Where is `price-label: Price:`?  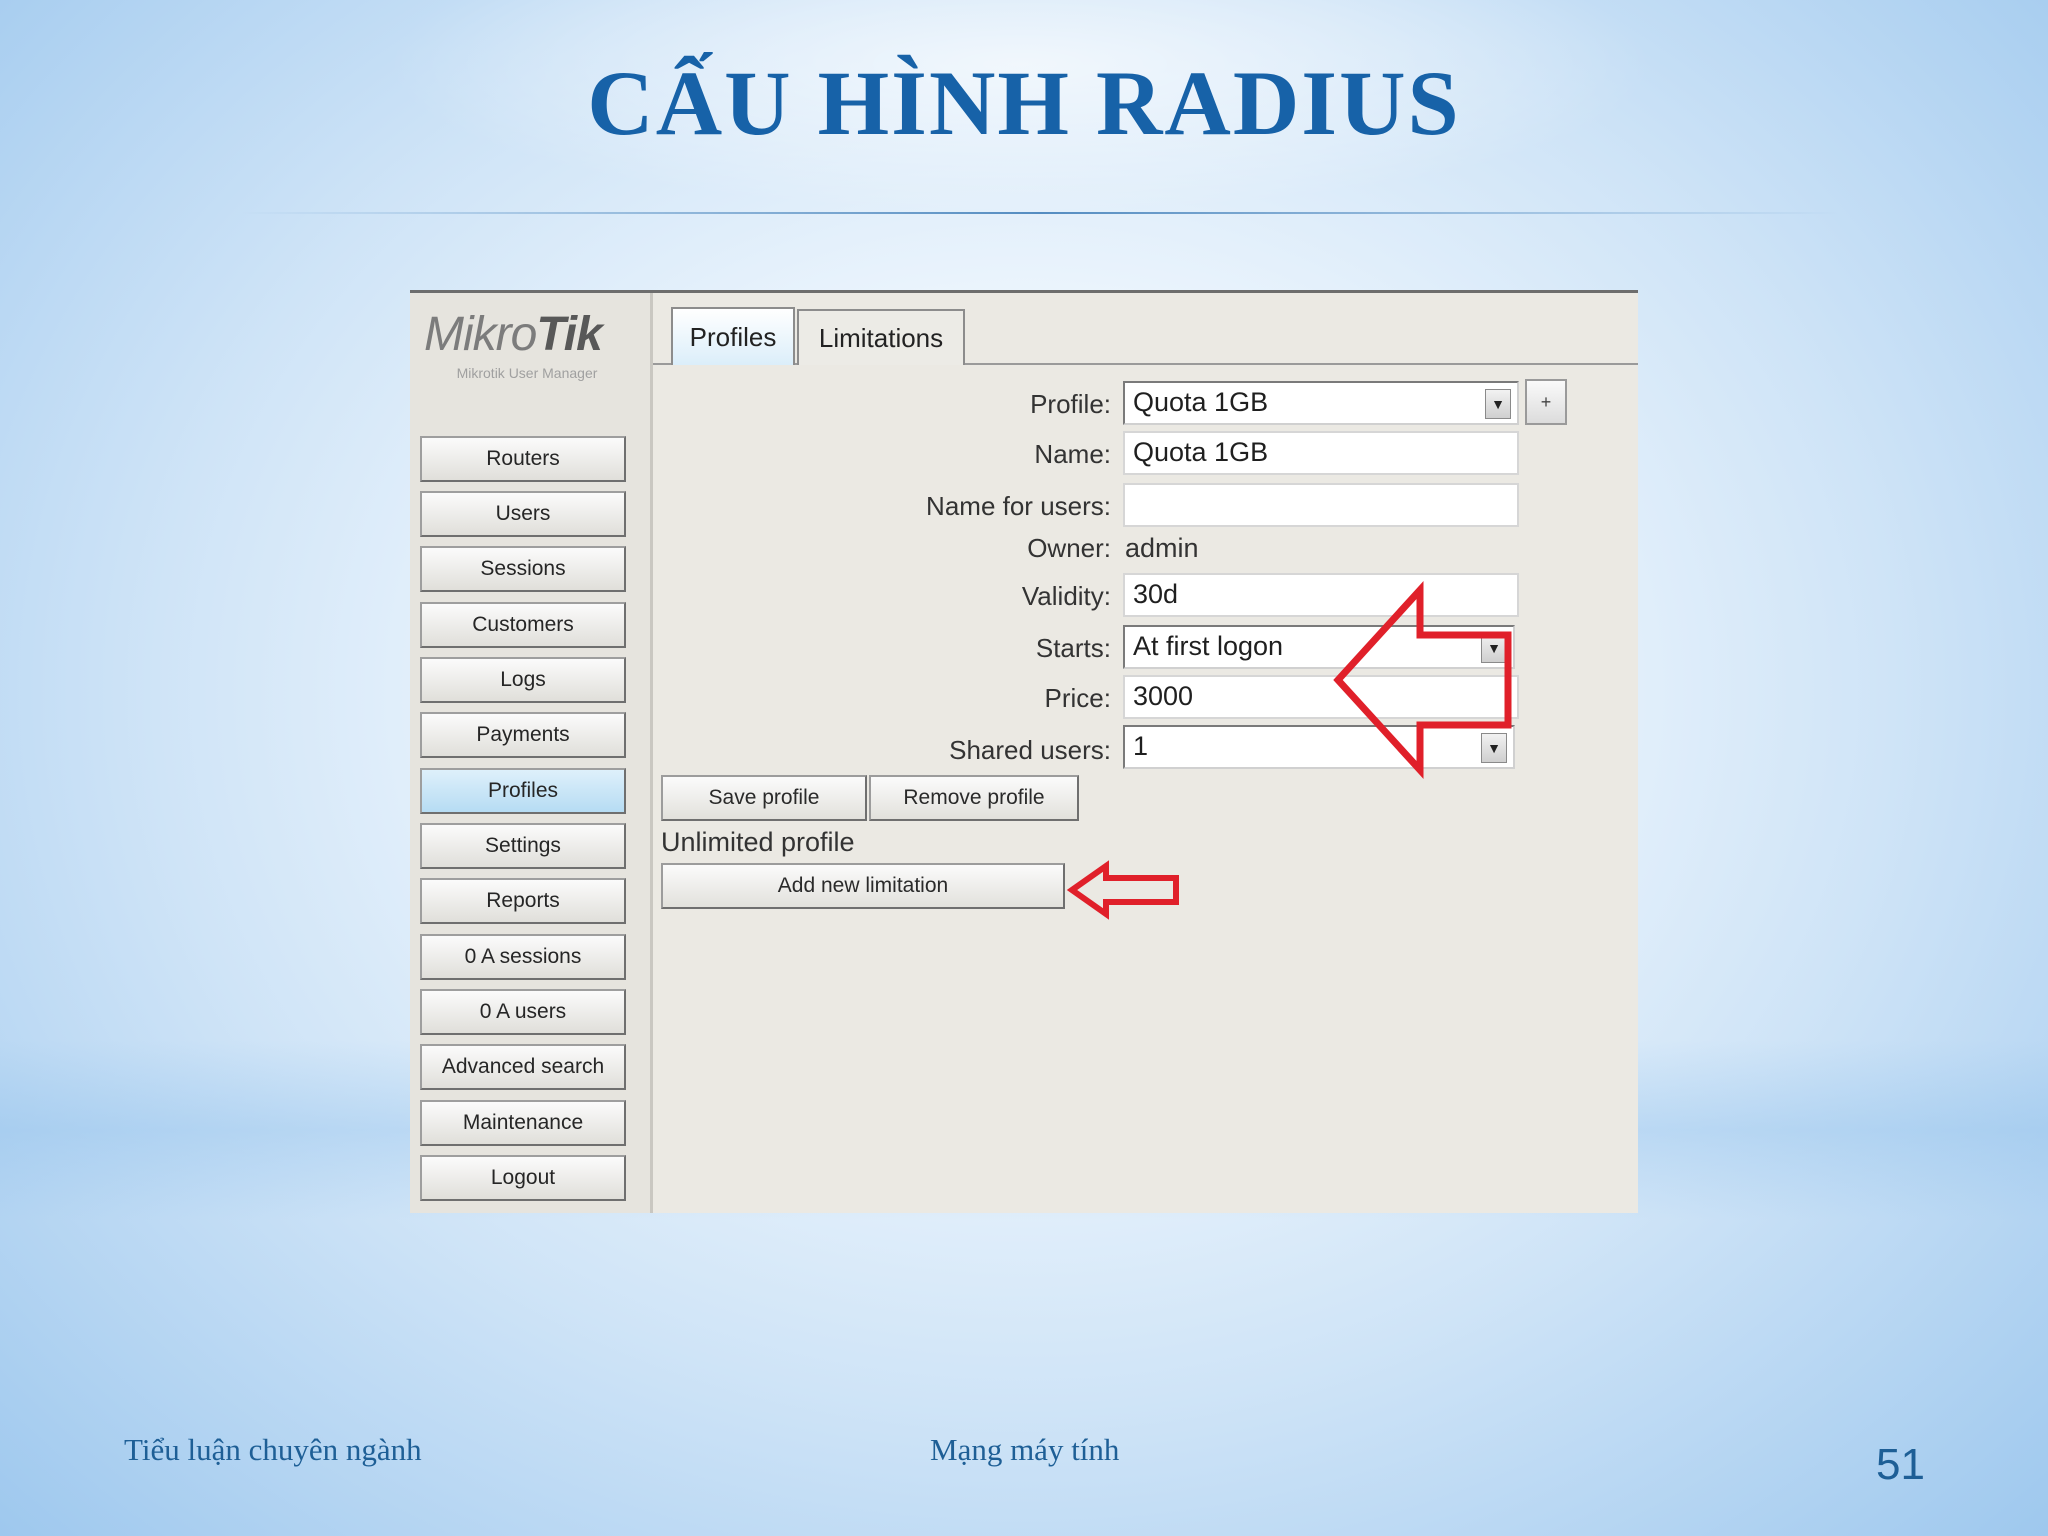
price-label: Price: is located at coordinates (1077, 698).